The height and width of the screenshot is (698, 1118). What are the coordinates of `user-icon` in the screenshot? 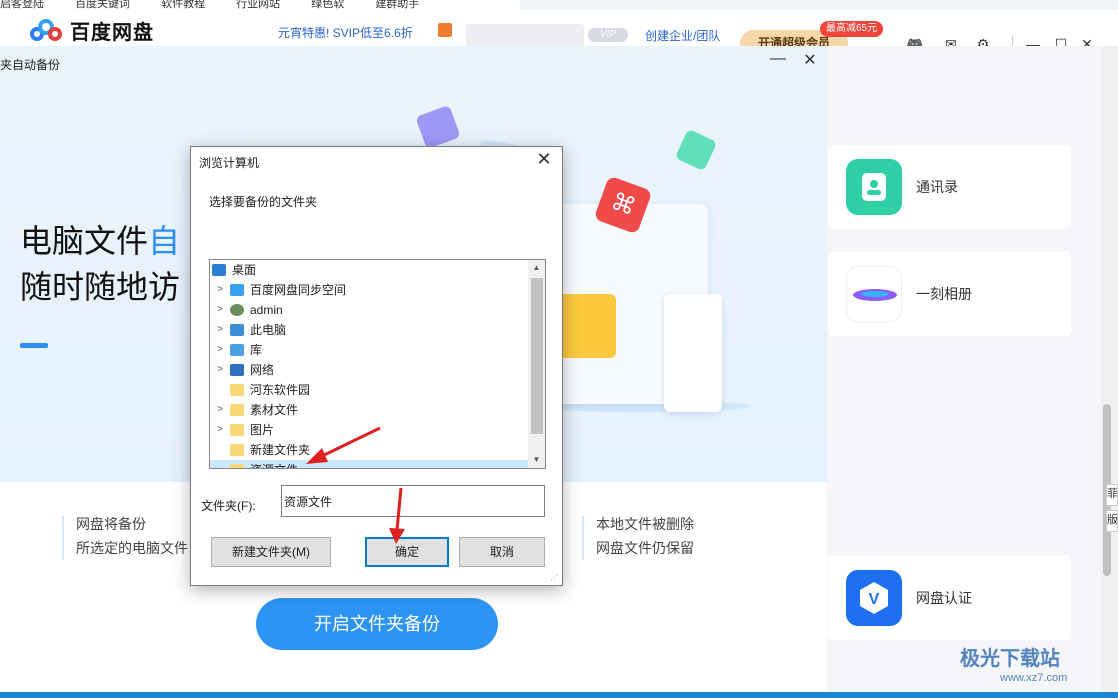 It's located at (237, 310).